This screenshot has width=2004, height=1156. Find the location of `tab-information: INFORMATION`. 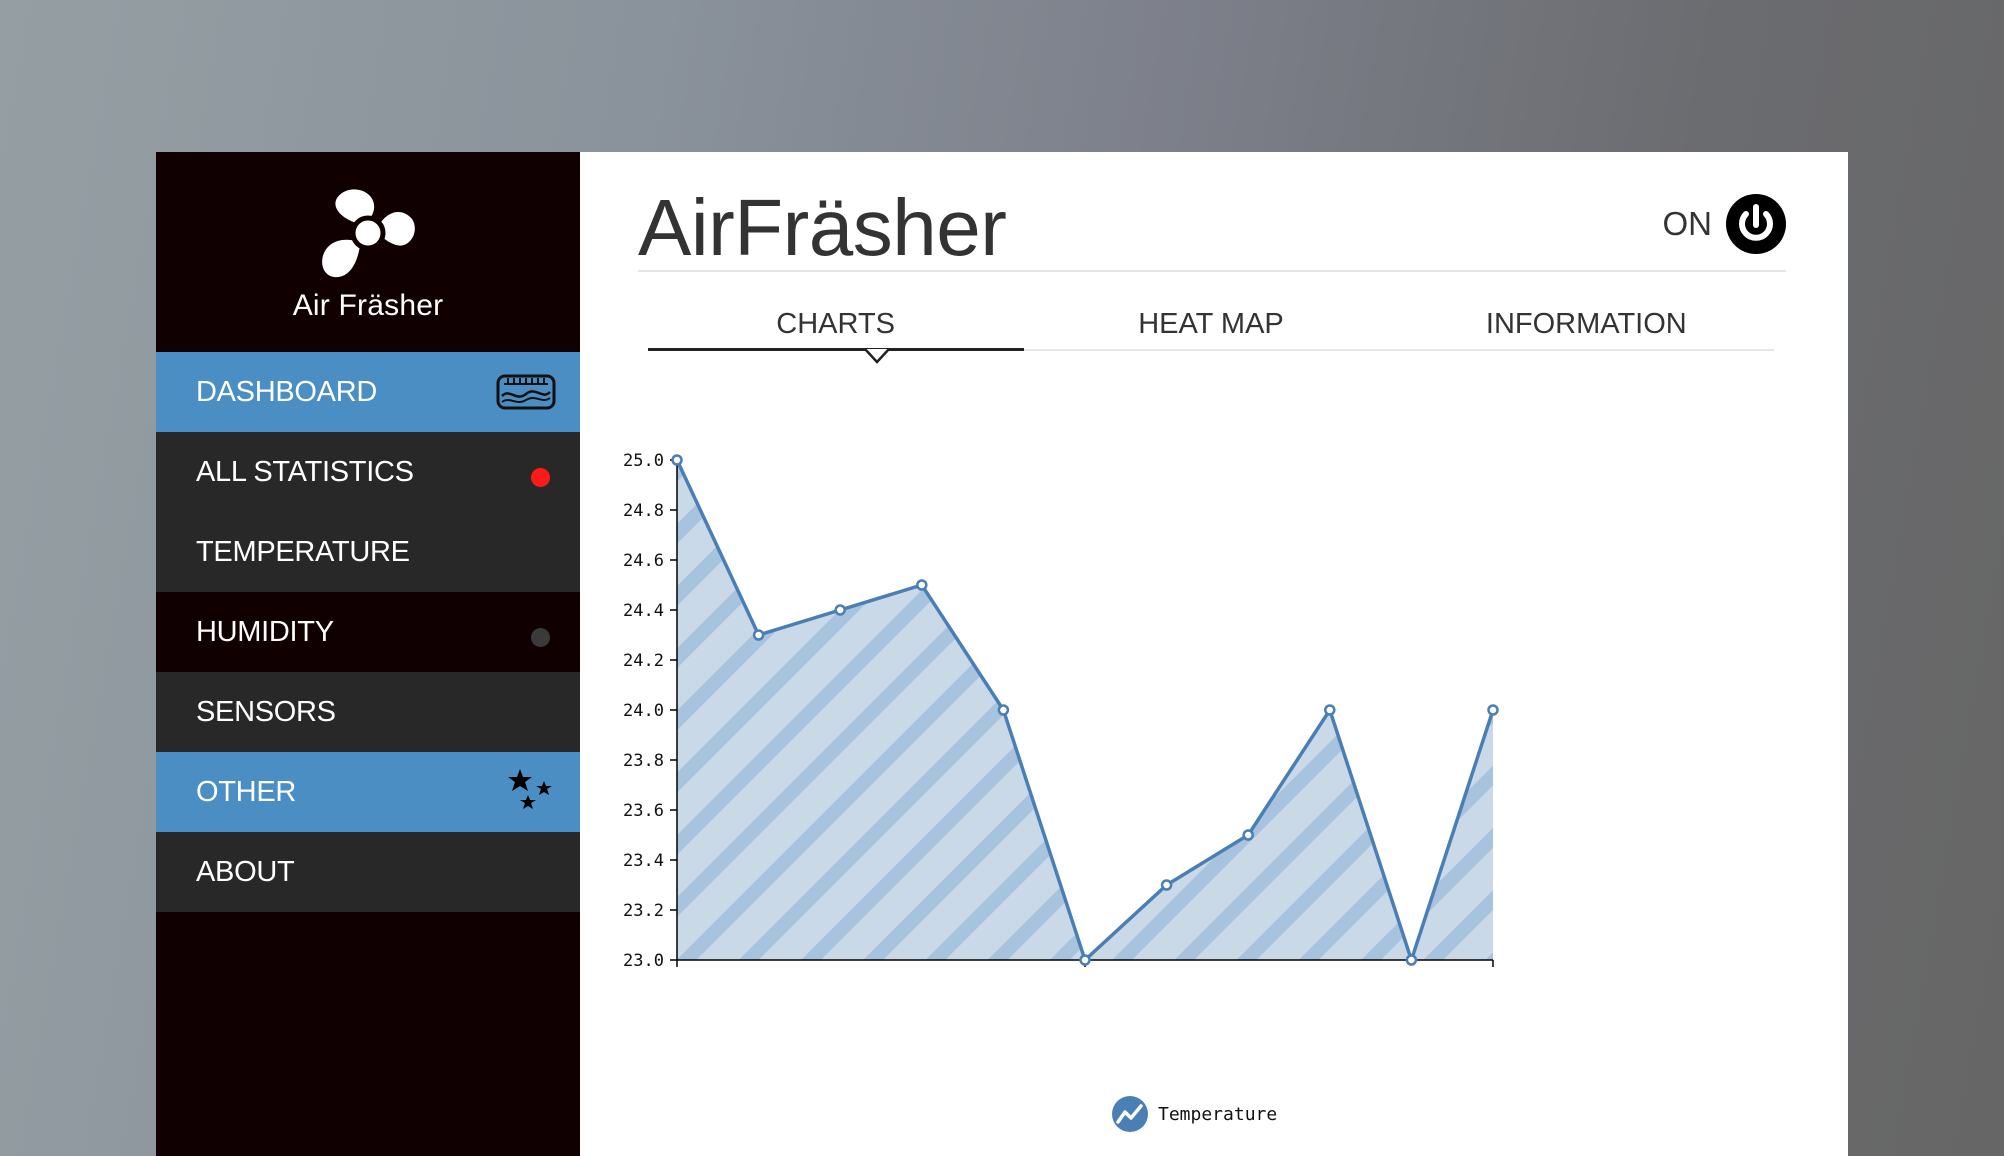

tab-information: INFORMATION is located at coordinates (1586, 330).